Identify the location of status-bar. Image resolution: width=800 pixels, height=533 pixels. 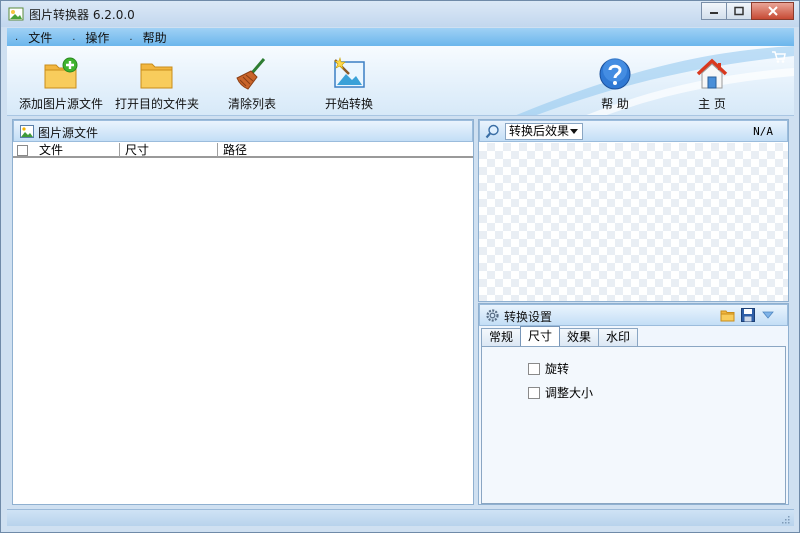
(400, 517).